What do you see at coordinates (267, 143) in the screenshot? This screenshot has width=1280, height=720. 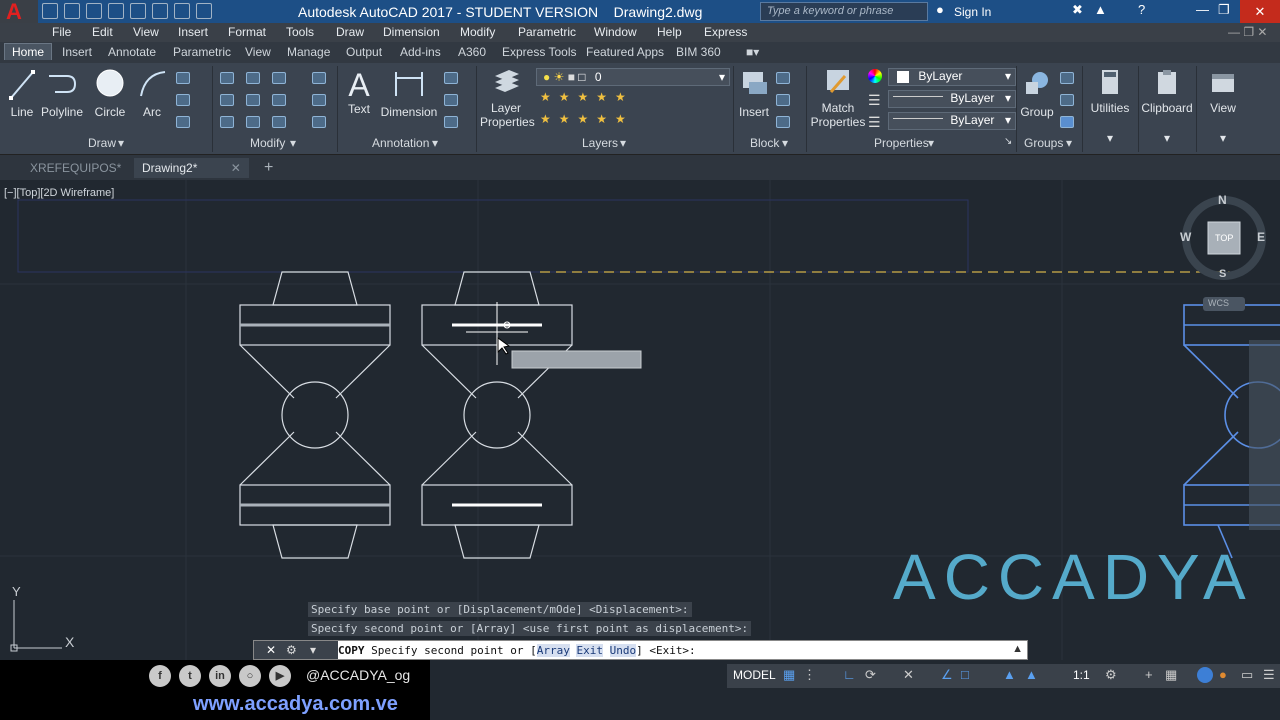 I see `modify-panel-label: Modify` at bounding box center [267, 143].